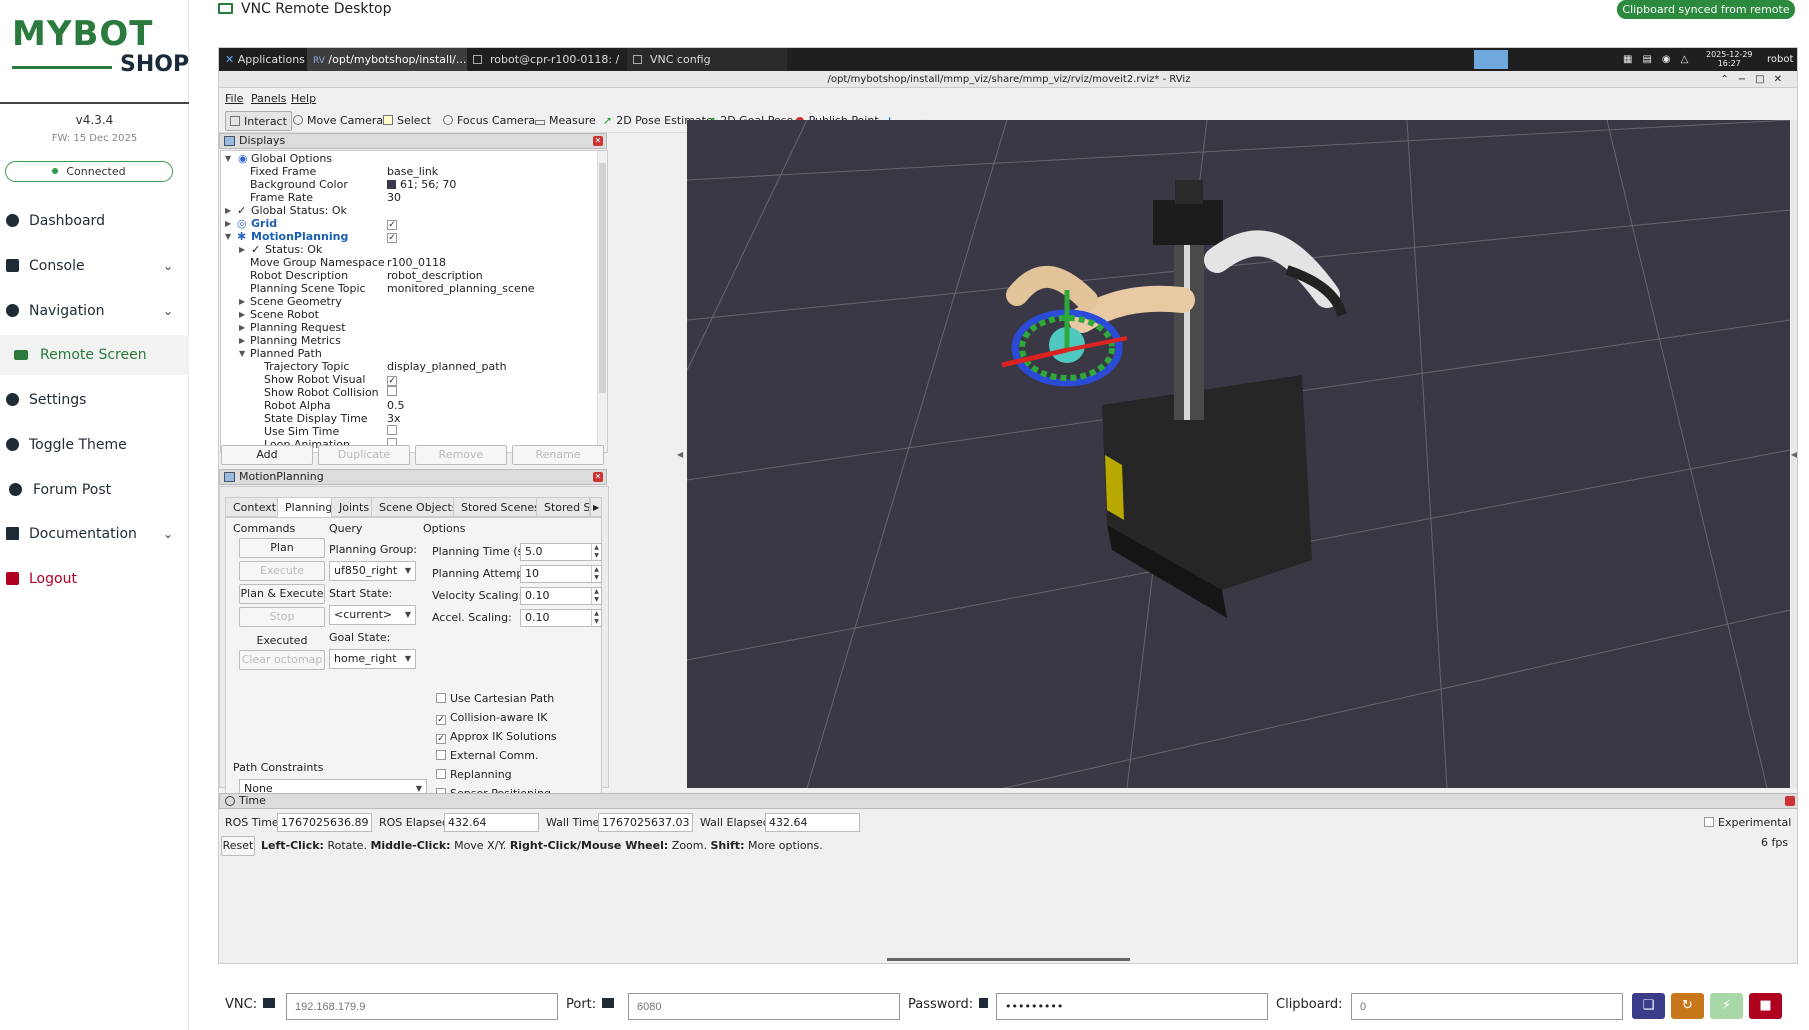 Image resolution: width=1809 pixels, height=1030 pixels. I want to click on sidebar-item-logout: Logout, so click(94, 579).